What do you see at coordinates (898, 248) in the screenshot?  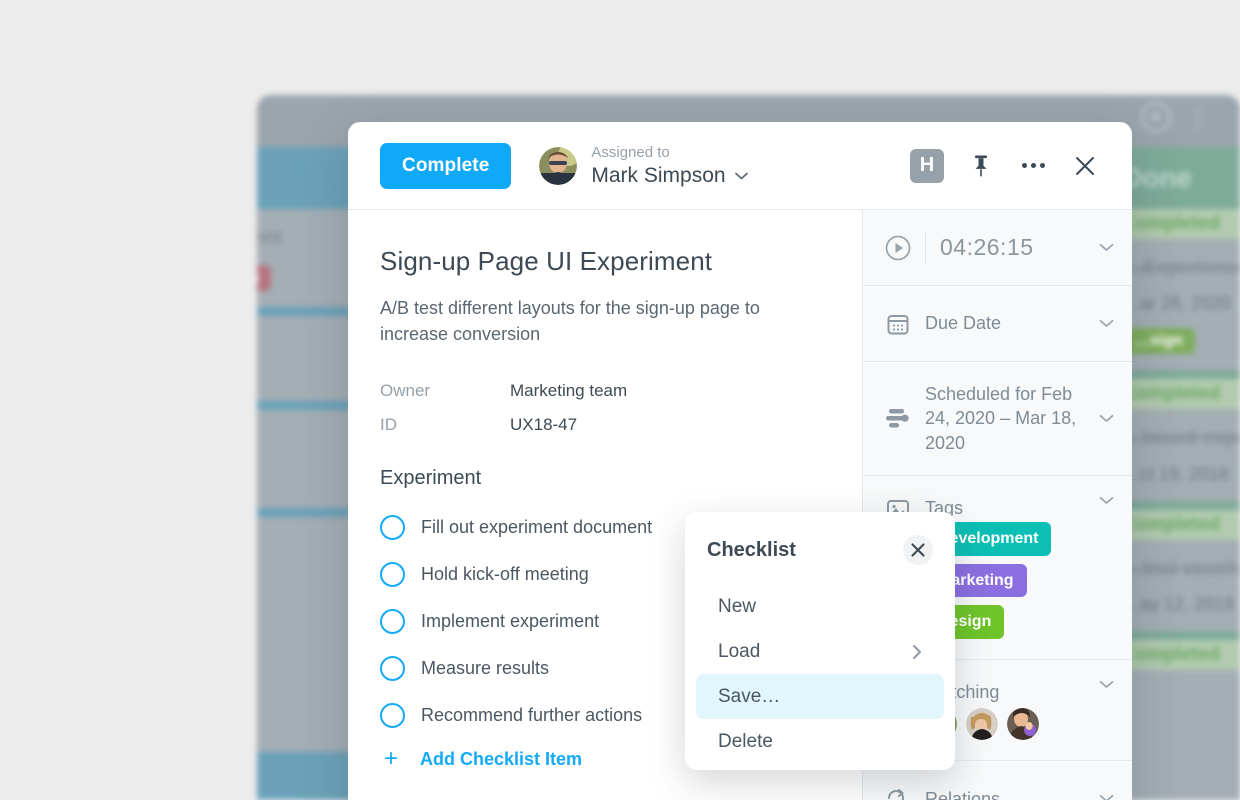 I see `play-circle-icon` at bounding box center [898, 248].